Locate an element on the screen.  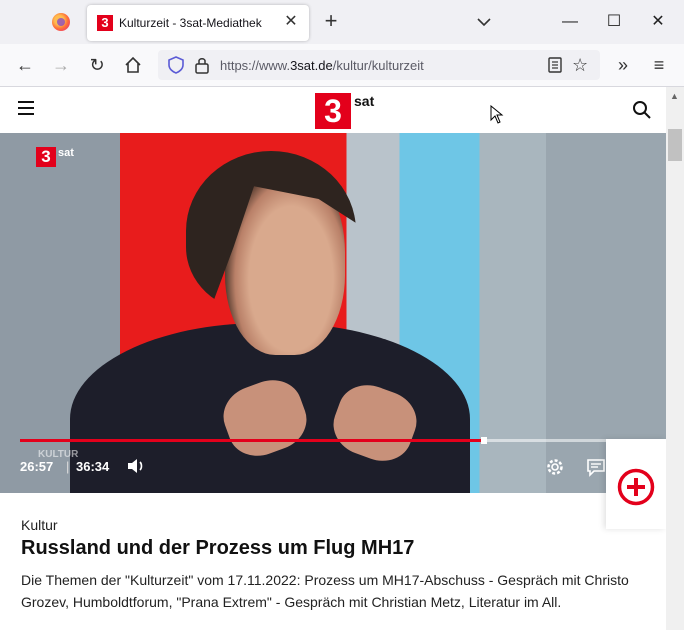
search-icon is located at coordinates (642, 110).